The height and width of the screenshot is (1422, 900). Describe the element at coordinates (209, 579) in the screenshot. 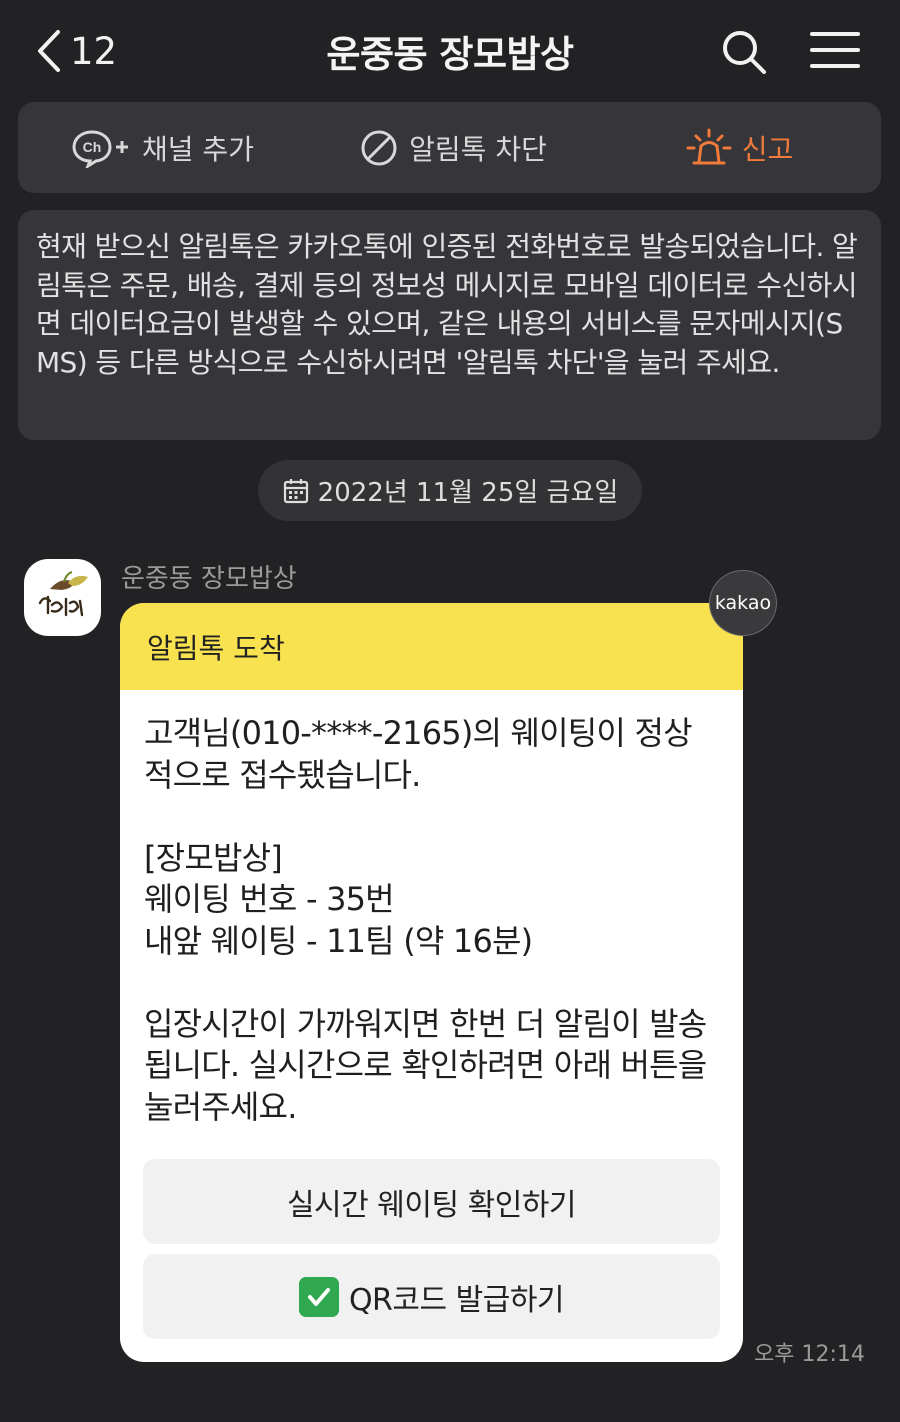

I see `sender-name: 운중동 장모밥상` at that location.